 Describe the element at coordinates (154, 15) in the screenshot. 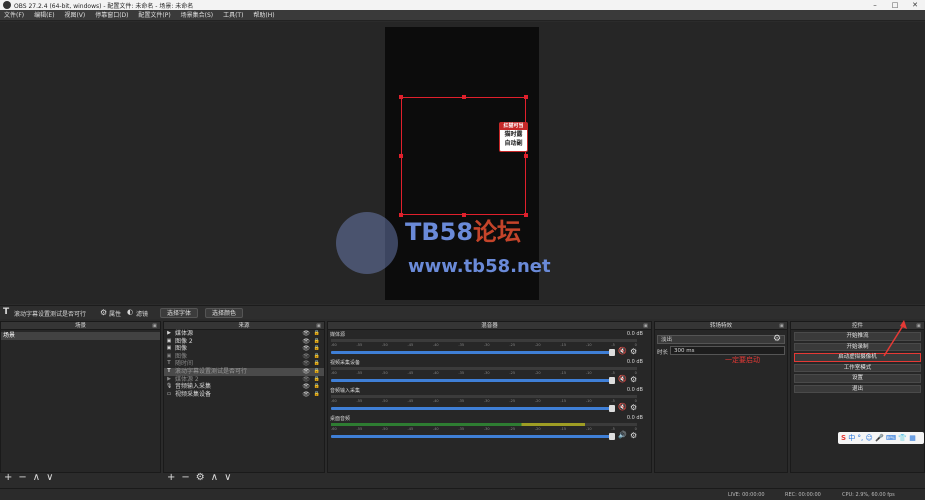

I see `menu-profile: 配置文件(P)` at that location.